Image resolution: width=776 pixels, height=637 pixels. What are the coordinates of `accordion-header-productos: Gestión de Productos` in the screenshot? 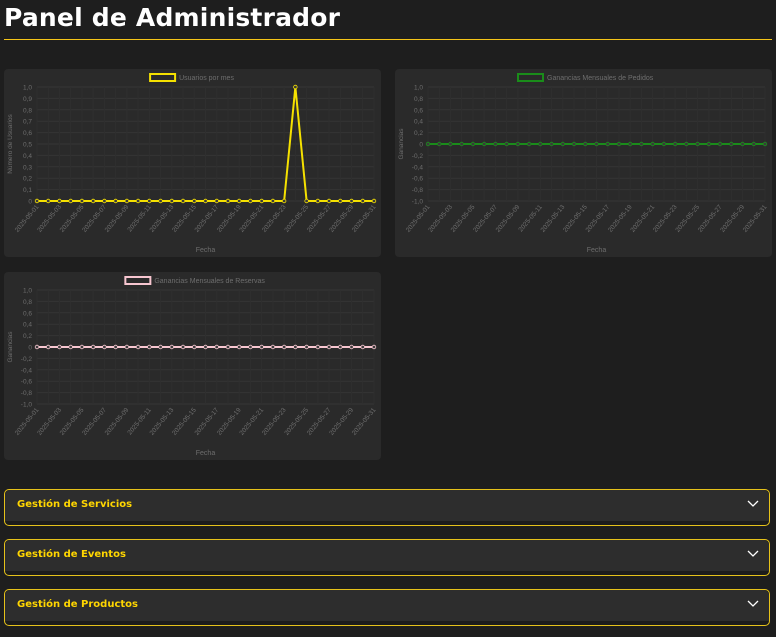 It's located at (387, 605).